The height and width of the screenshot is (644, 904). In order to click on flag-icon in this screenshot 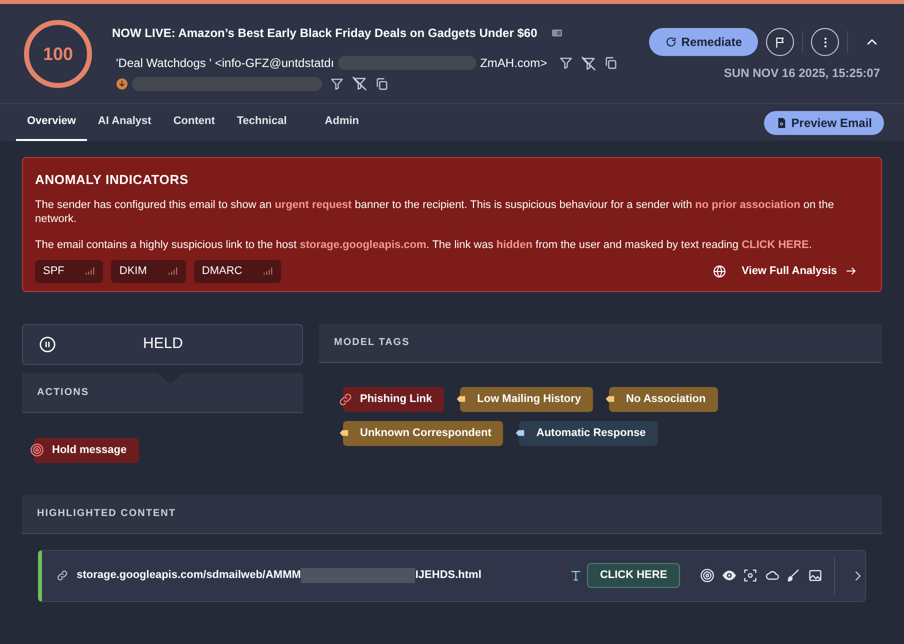, I will do `click(780, 42)`.